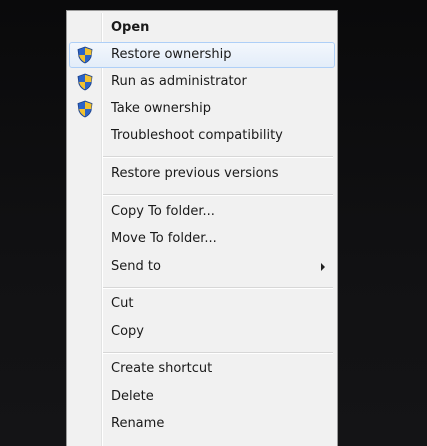  What do you see at coordinates (132, 396) in the screenshot?
I see `menu-item-label: Delete` at bounding box center [132, 396].